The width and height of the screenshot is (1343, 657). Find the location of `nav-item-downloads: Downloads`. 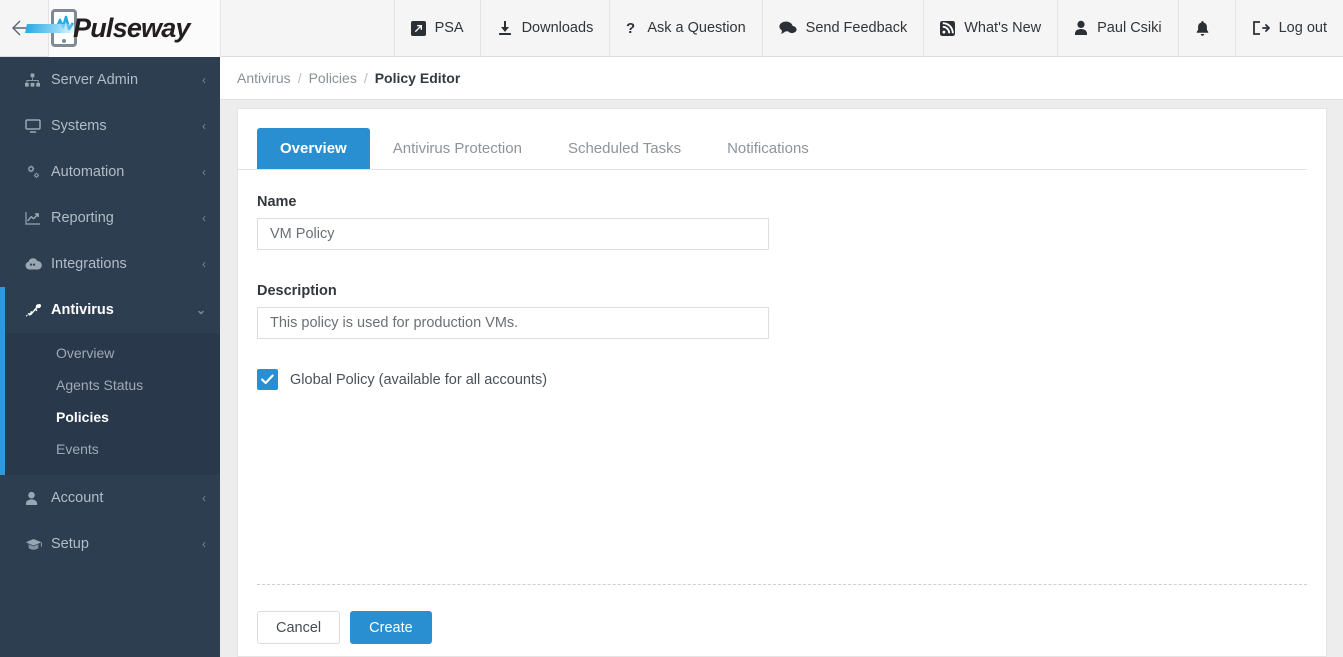

nav-item-downloads: Downloads is located at coordinates (544, 28).